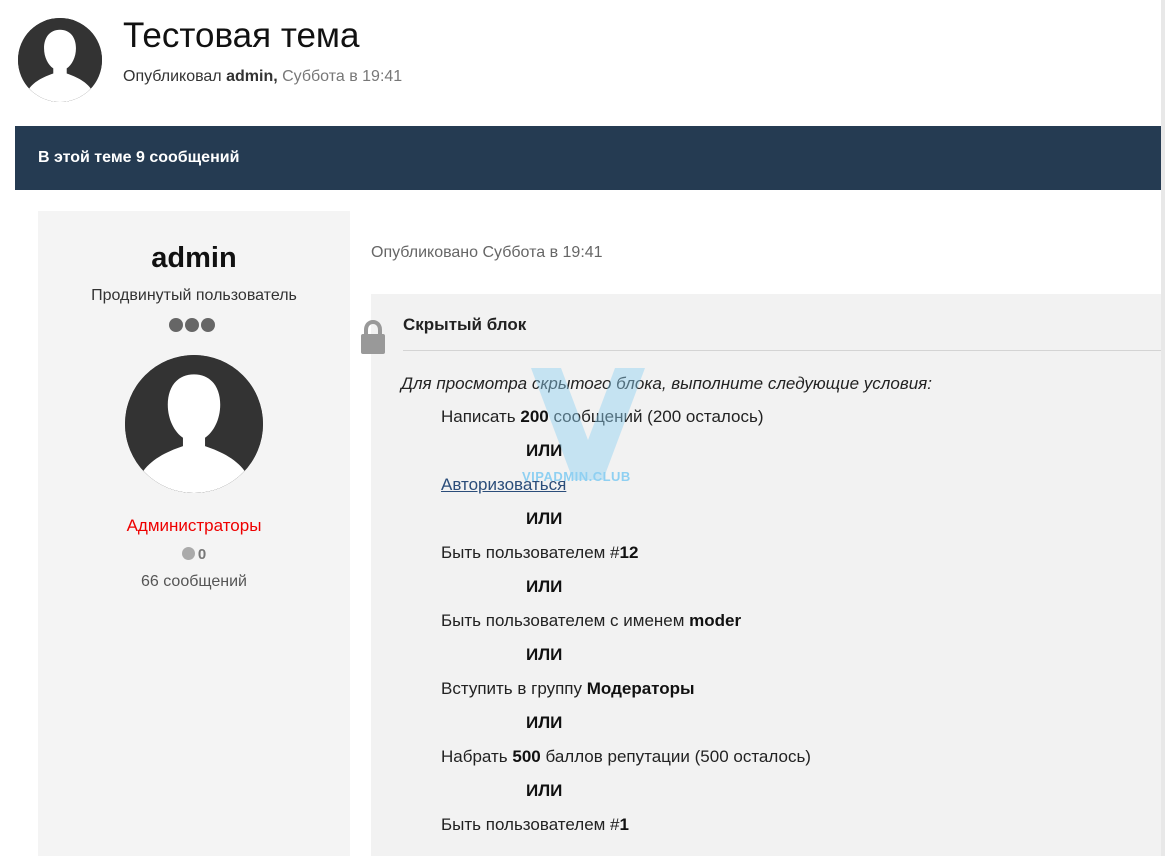  What do you see at coordinates (194, 295) in the screenshot?
I see `author-rank: Продвинутый пользователь` at bounding box center [194, 295].